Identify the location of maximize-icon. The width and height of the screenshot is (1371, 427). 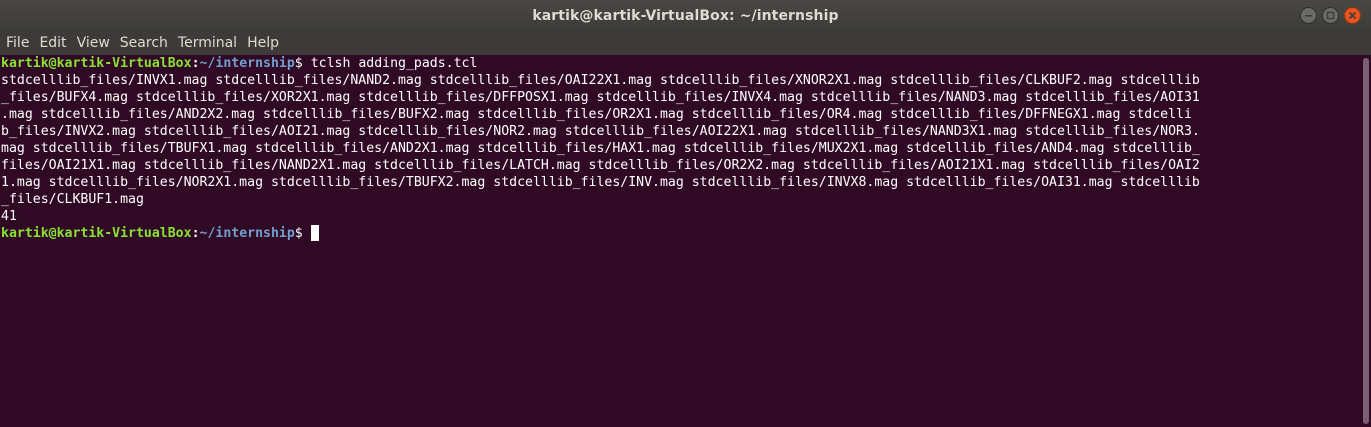
(1330, 15).